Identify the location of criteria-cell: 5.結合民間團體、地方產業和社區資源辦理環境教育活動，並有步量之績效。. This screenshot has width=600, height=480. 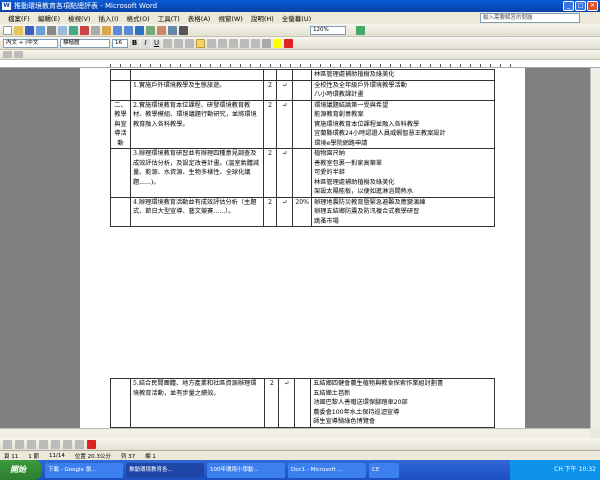
(197, 403).